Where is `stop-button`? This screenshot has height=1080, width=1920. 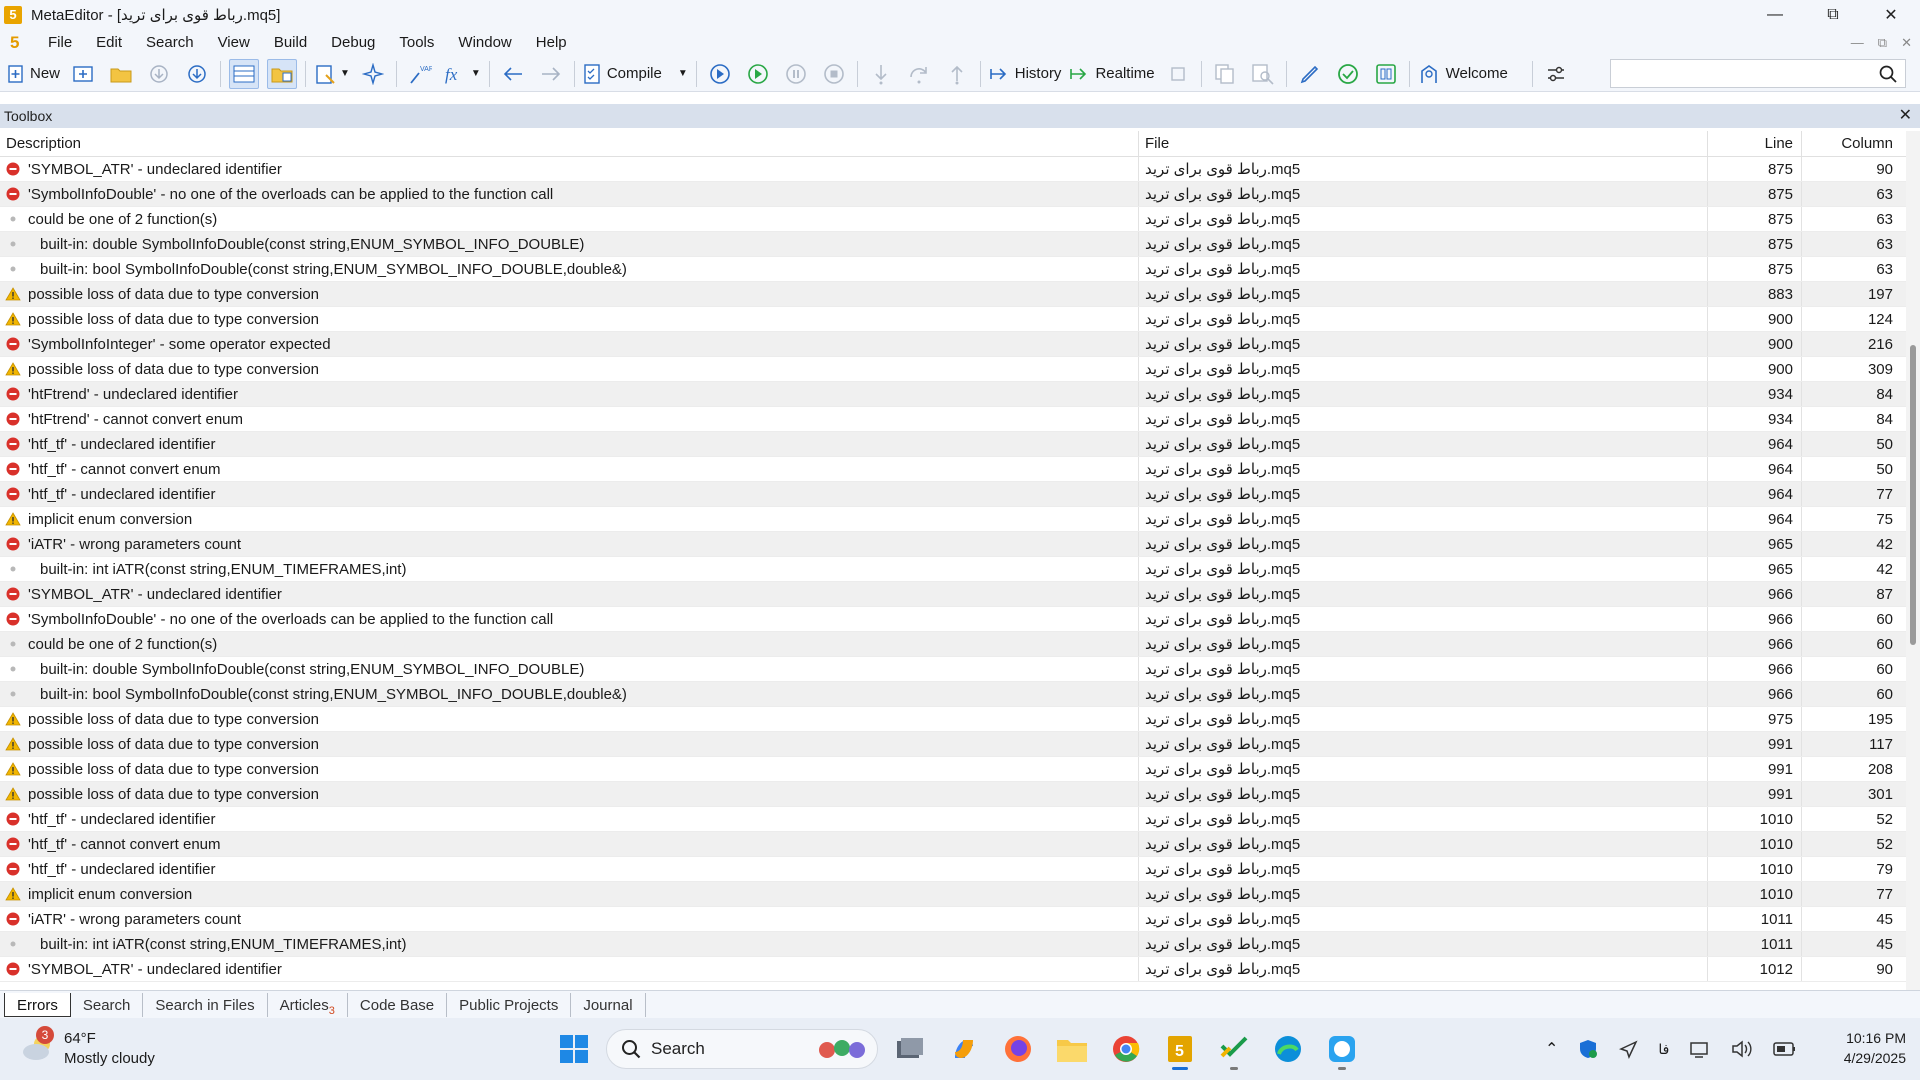
stop-button is located at coordinates (834, 74).